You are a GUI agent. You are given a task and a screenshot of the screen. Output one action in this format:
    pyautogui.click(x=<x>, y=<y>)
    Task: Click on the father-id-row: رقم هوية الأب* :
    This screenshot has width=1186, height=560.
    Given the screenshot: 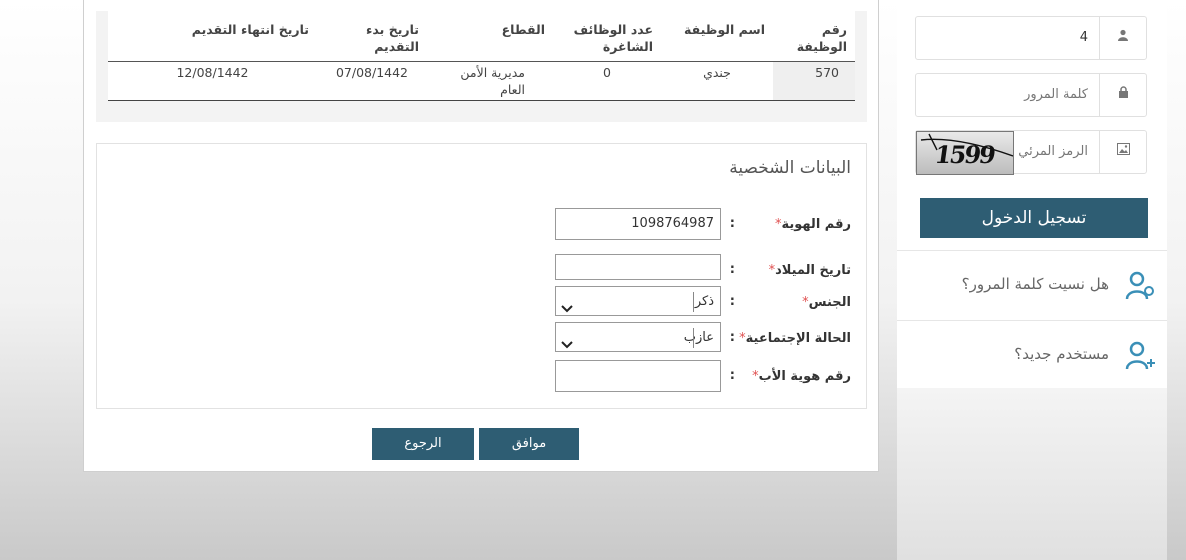 What is the action you would take?
    pyautogui.click(x=591, y=376)
    